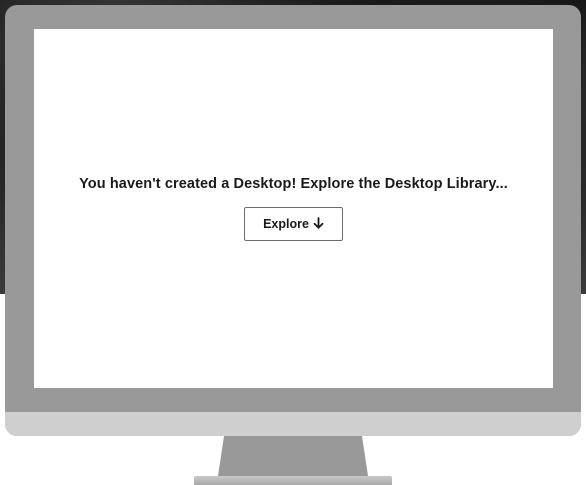 The width and height of the screenshot is (586, 485). I want to click on arrow-down-icon, so click(318, 224).